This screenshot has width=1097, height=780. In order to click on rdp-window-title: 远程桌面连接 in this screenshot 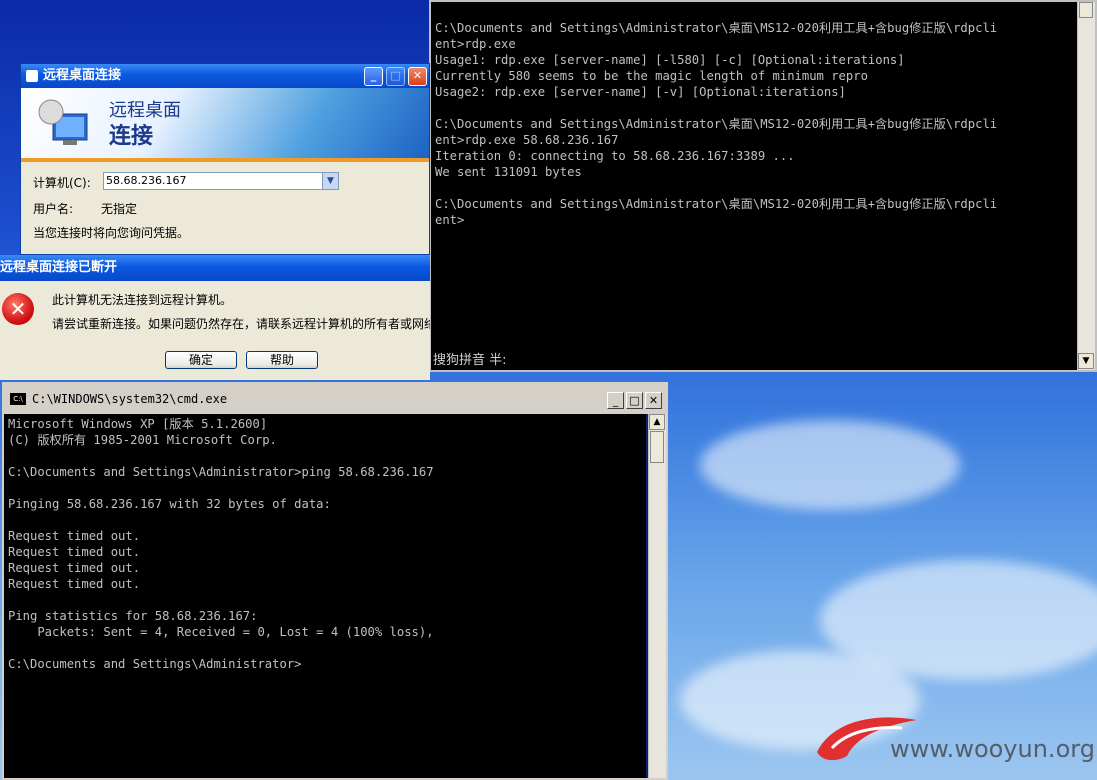, I will do `click(82, 75)`.